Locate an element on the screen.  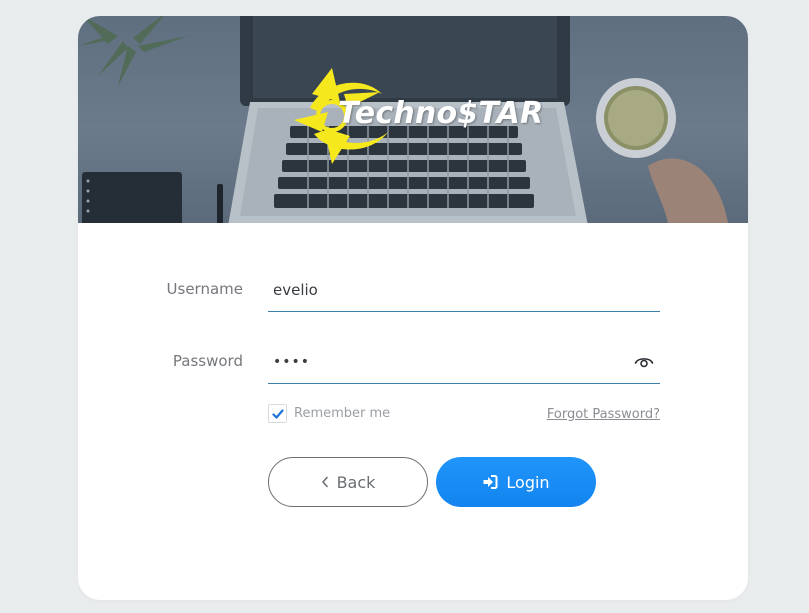
check-icon is located at coordinates (278, 413).